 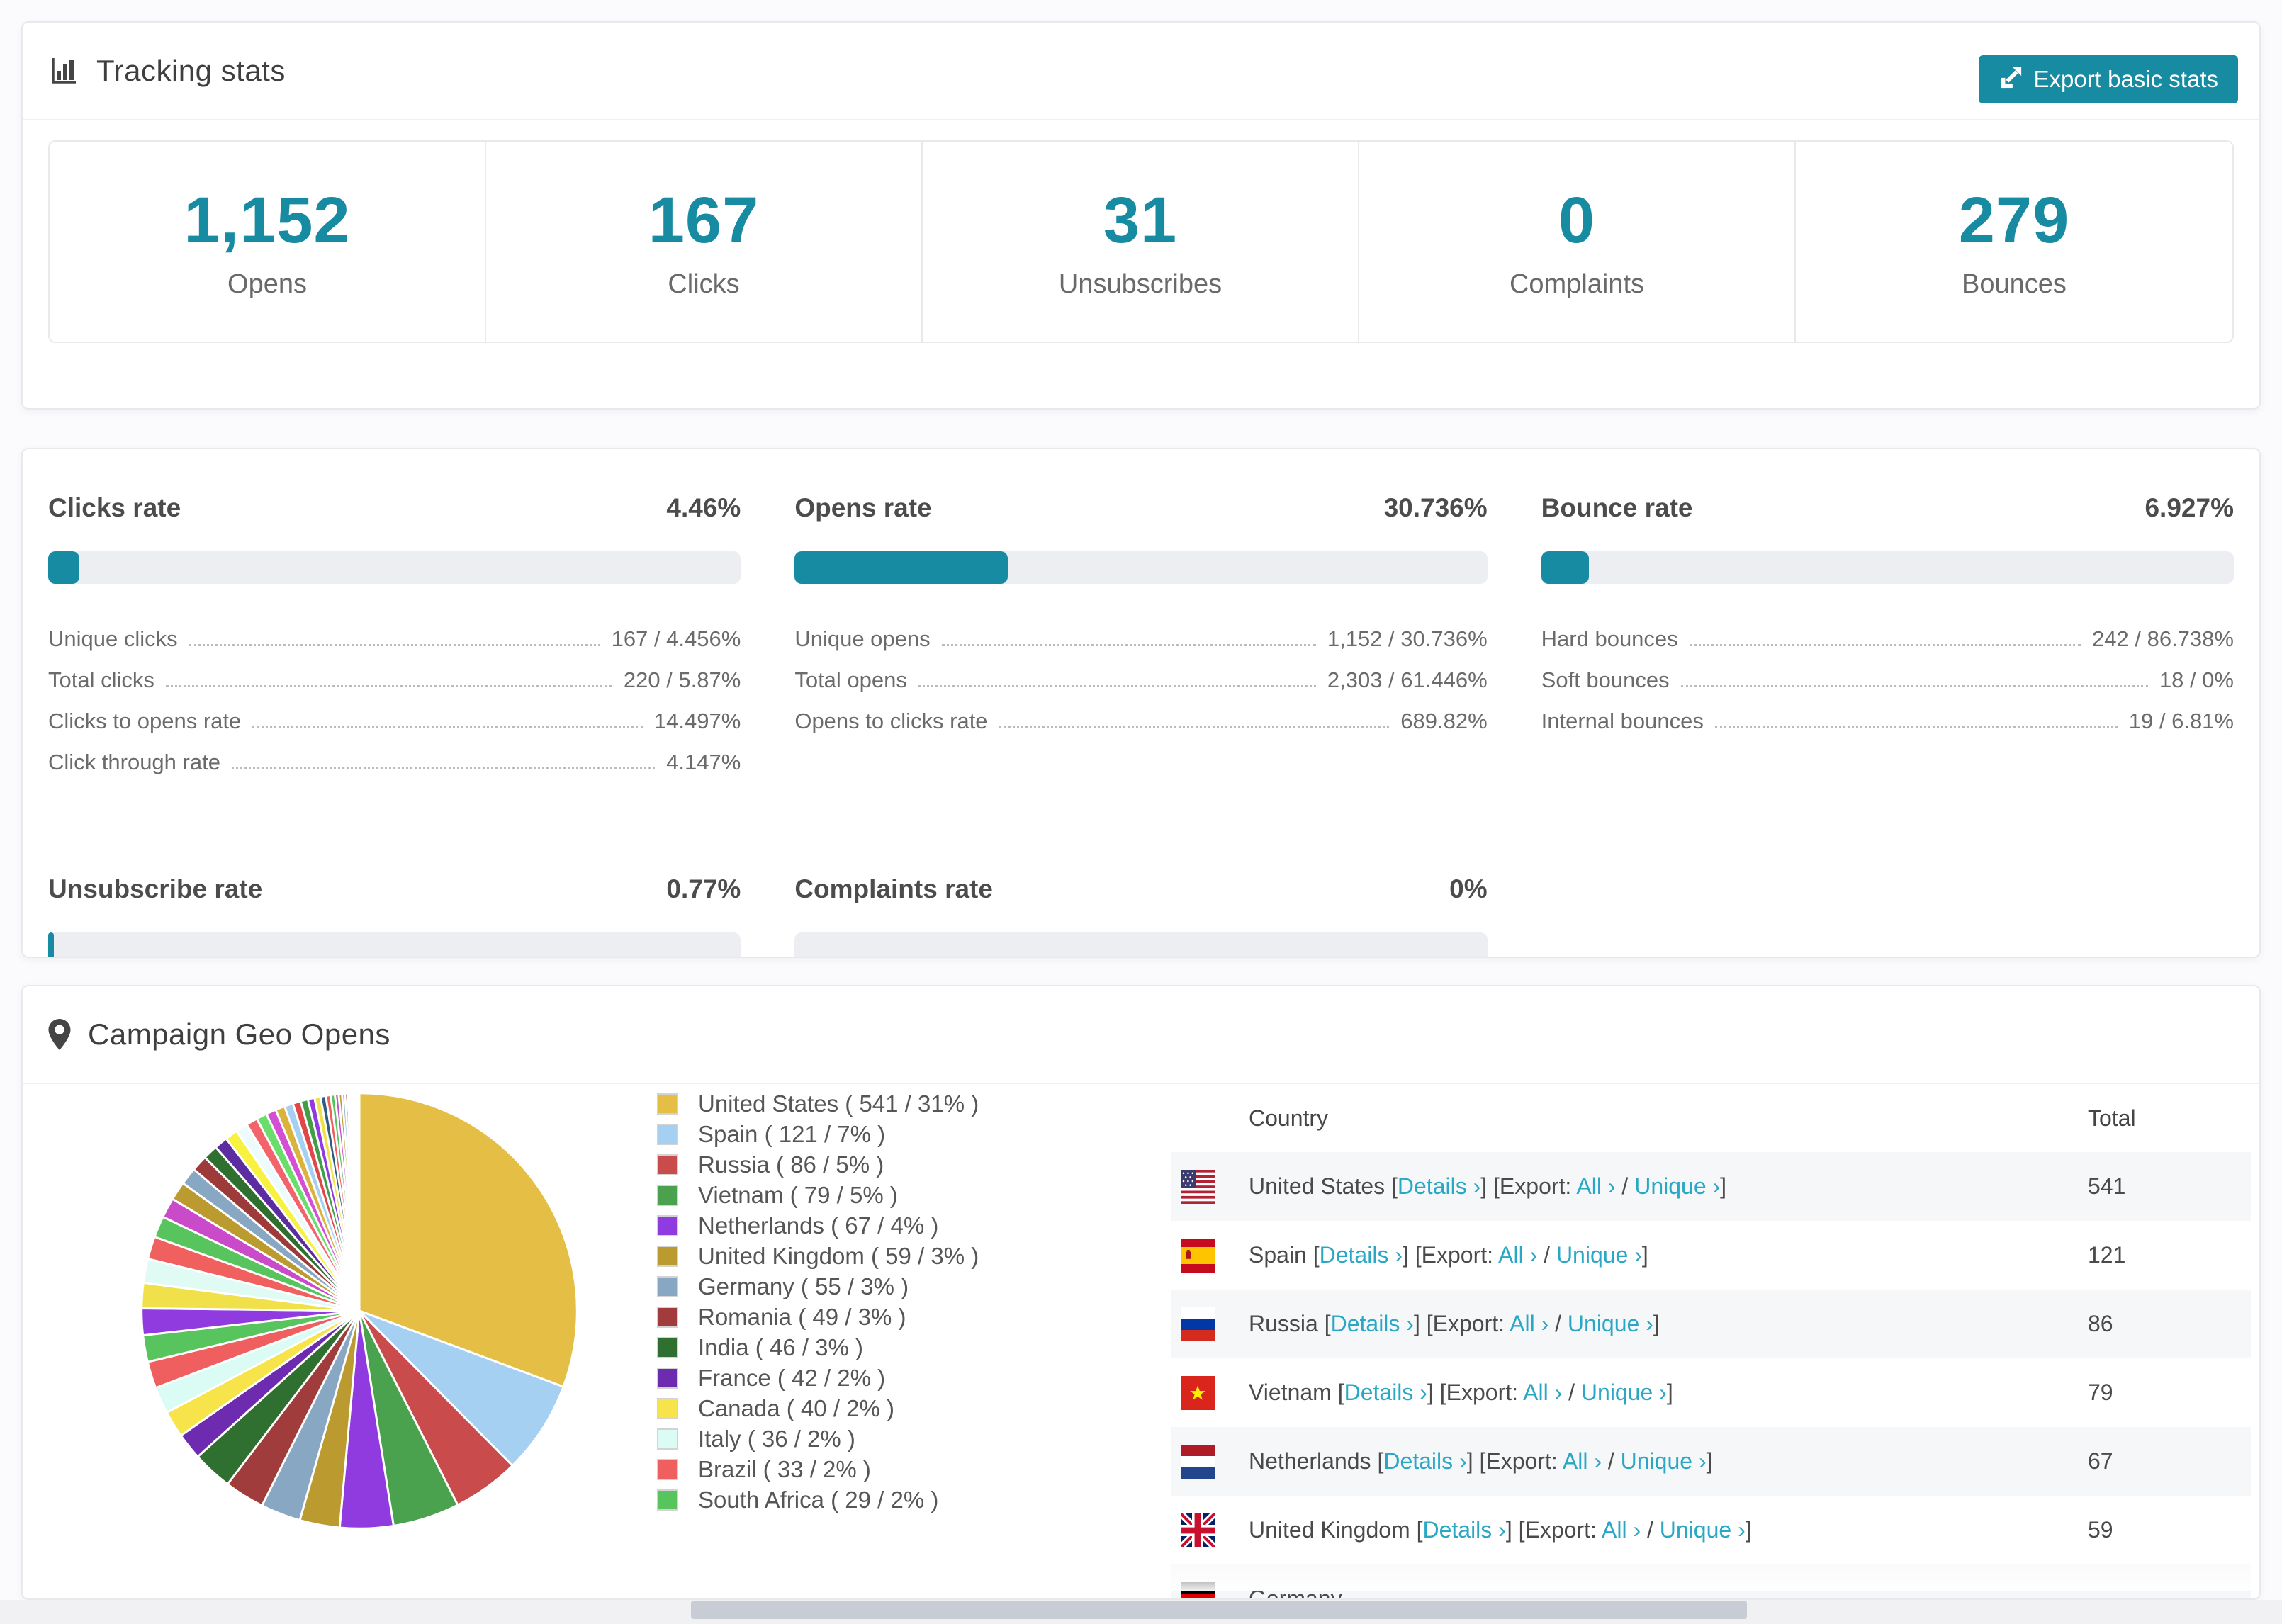 What do you see at coordinates (1887, 567) in the screenshot?
I see `bounce-rate-progressbar` at bounding box center [1887, 567].